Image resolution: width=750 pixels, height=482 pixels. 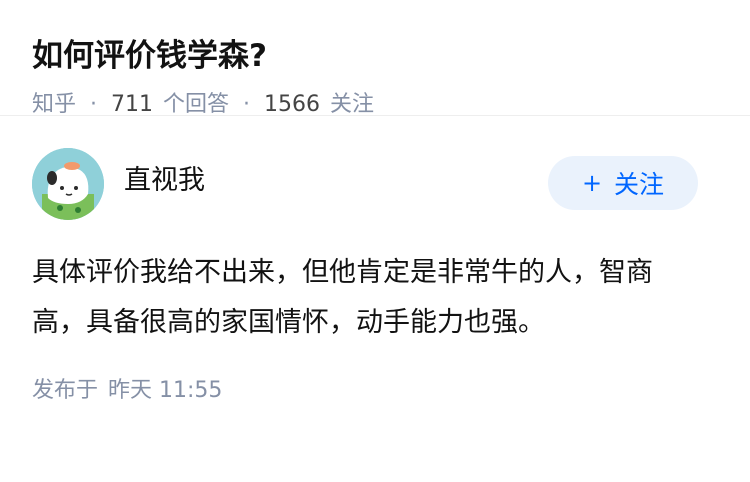 I want to click on answers-label: 个回答, so click(x=196, y=105).